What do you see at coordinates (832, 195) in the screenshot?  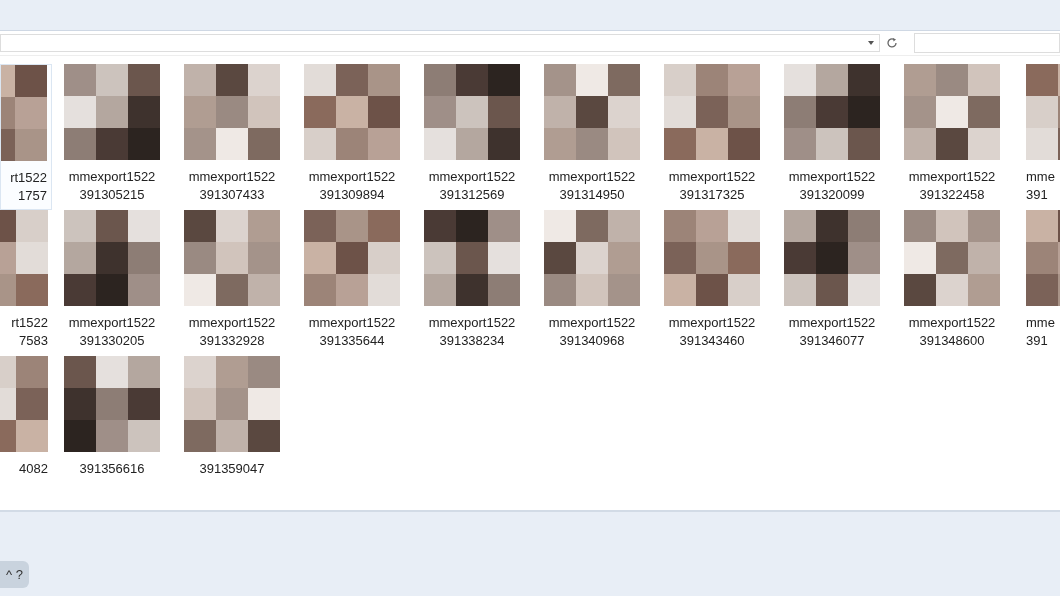 I see `file-name: 391320099` at bounding box center [832, 195].